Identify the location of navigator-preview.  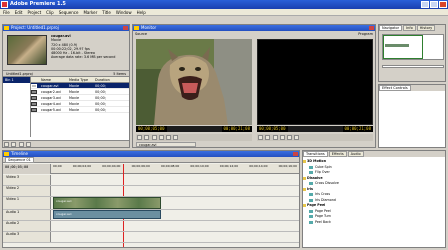
(413, 47).